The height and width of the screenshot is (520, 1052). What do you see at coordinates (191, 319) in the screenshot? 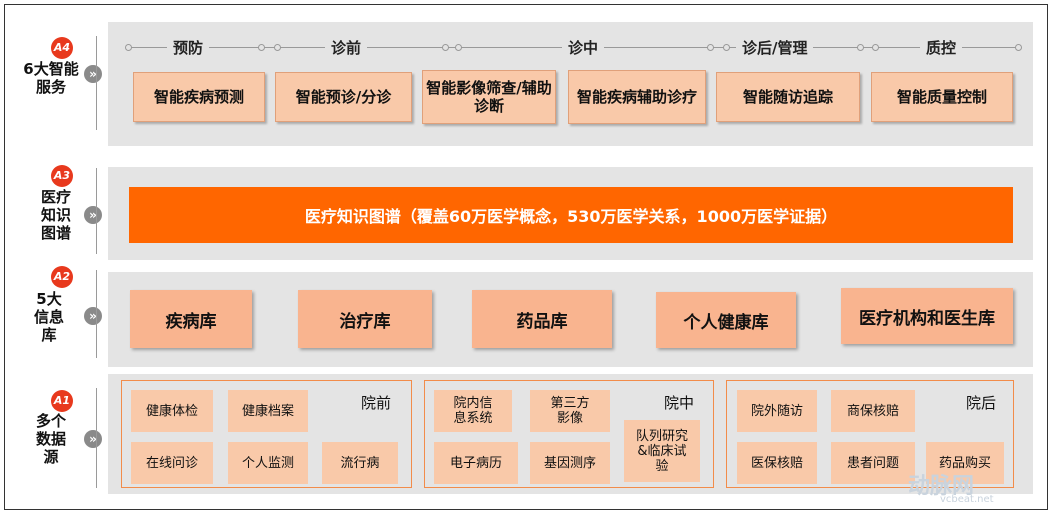
I see `library-disease: 疾病库` at bounding box center [191, 319].